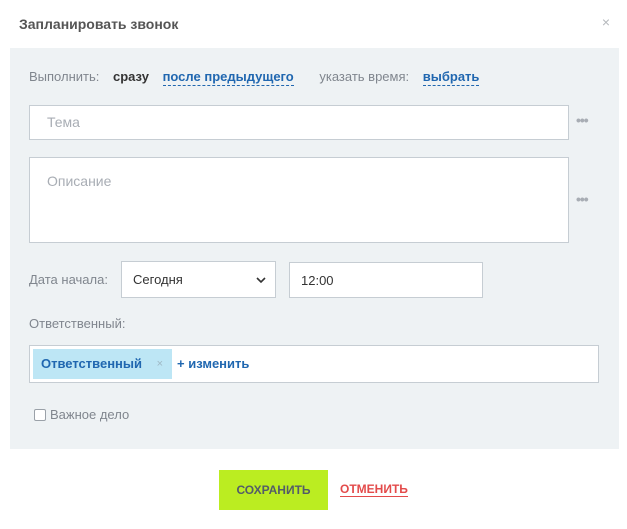  I want to click on important-row: Важное дело, so click(81, 414).